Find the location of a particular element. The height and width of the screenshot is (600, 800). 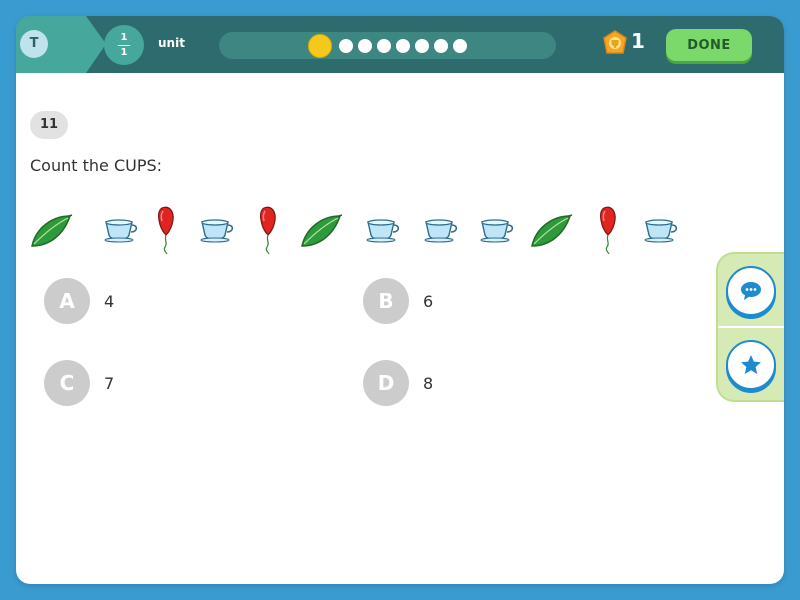

star-button is located at coordinates (751, 365).